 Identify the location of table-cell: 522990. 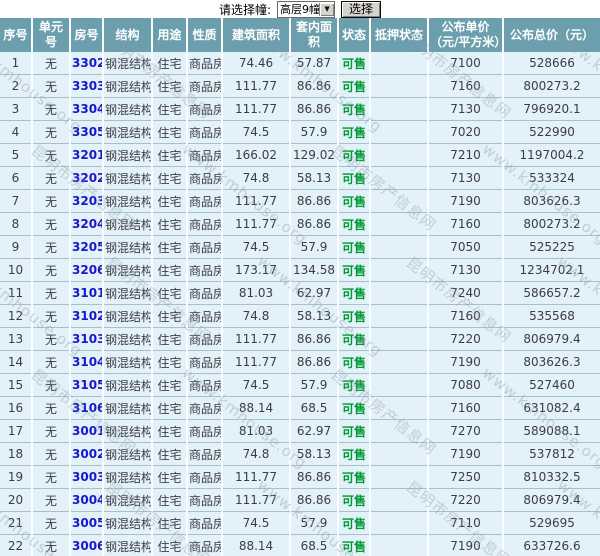
(551, 132).